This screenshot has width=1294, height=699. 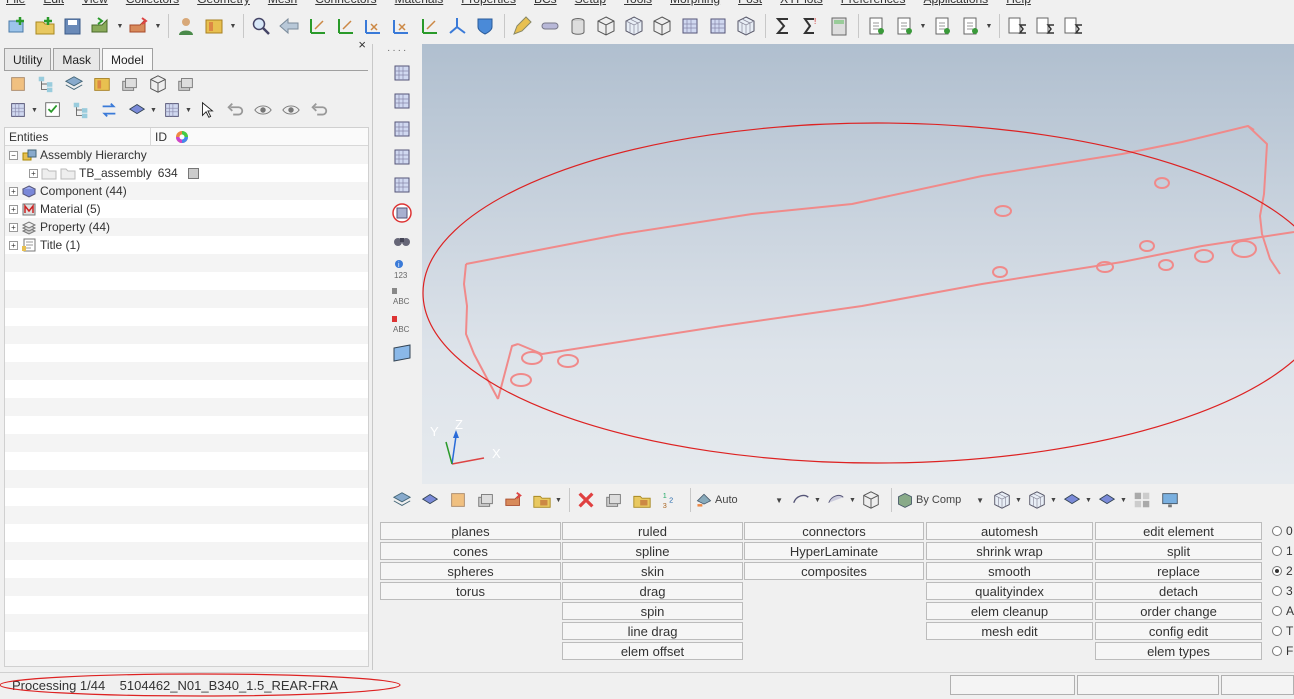 What do you see at coordinates (550, 26) in the screenshot?
I see `link-button` at bounding box center [550, 26].